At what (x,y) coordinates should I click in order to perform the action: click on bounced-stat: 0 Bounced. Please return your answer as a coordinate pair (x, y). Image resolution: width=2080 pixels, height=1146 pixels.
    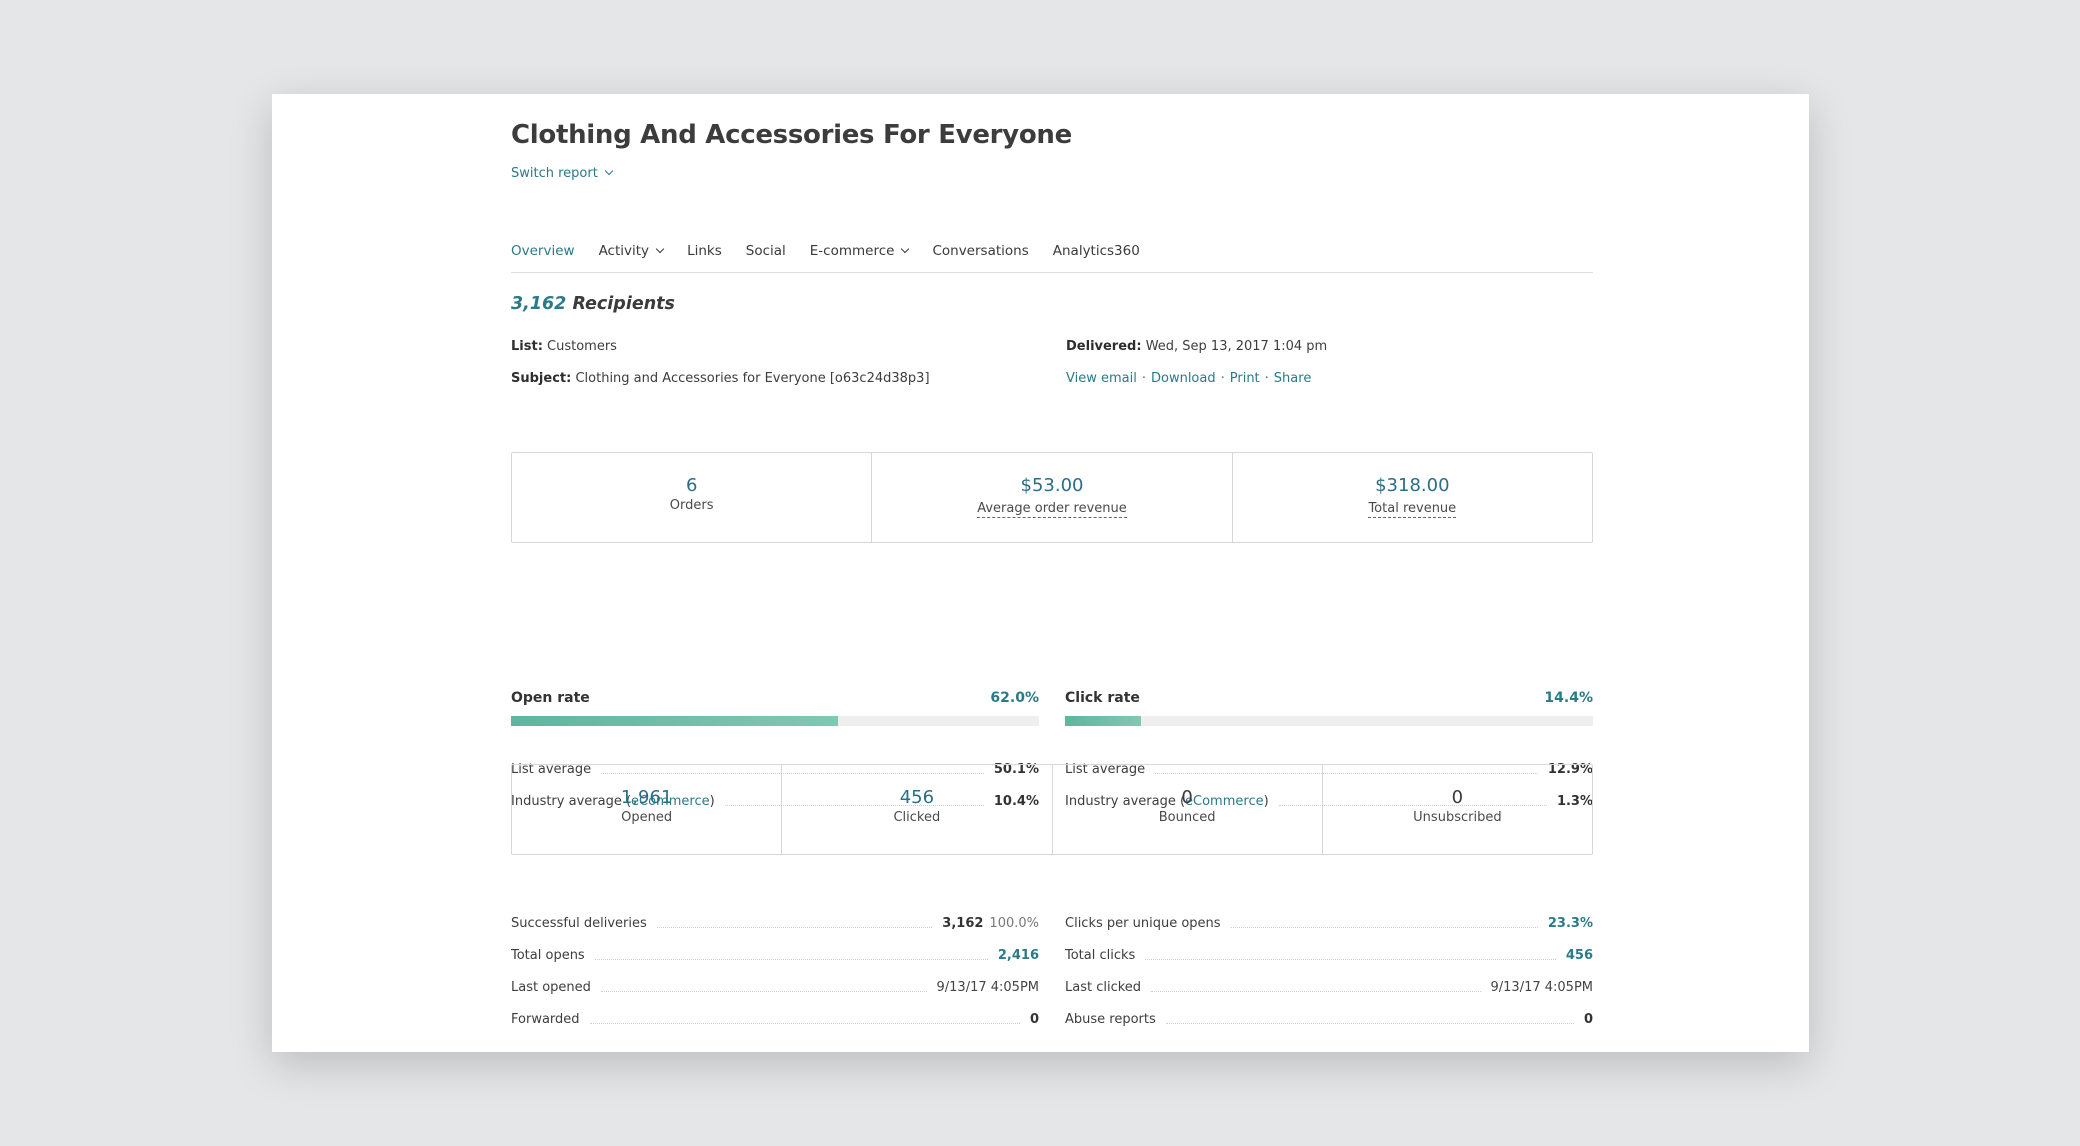
    Looking at the image, I should click on (1188, 809).